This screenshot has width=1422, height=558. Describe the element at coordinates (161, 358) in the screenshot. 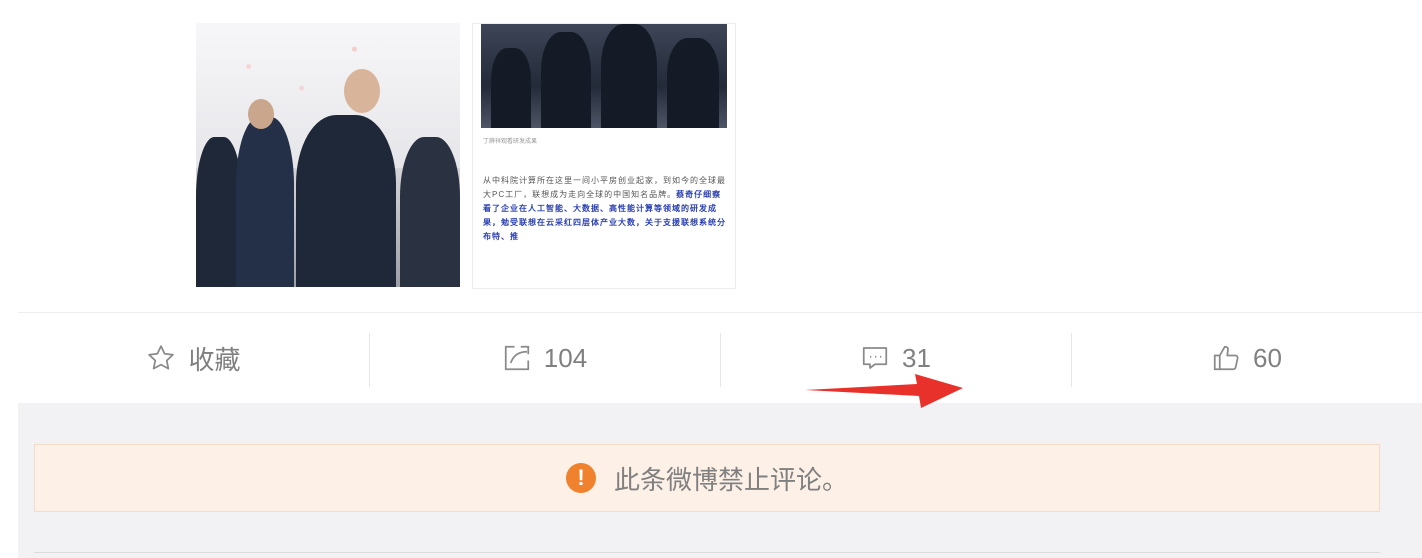

I see `star-icon` at that location.